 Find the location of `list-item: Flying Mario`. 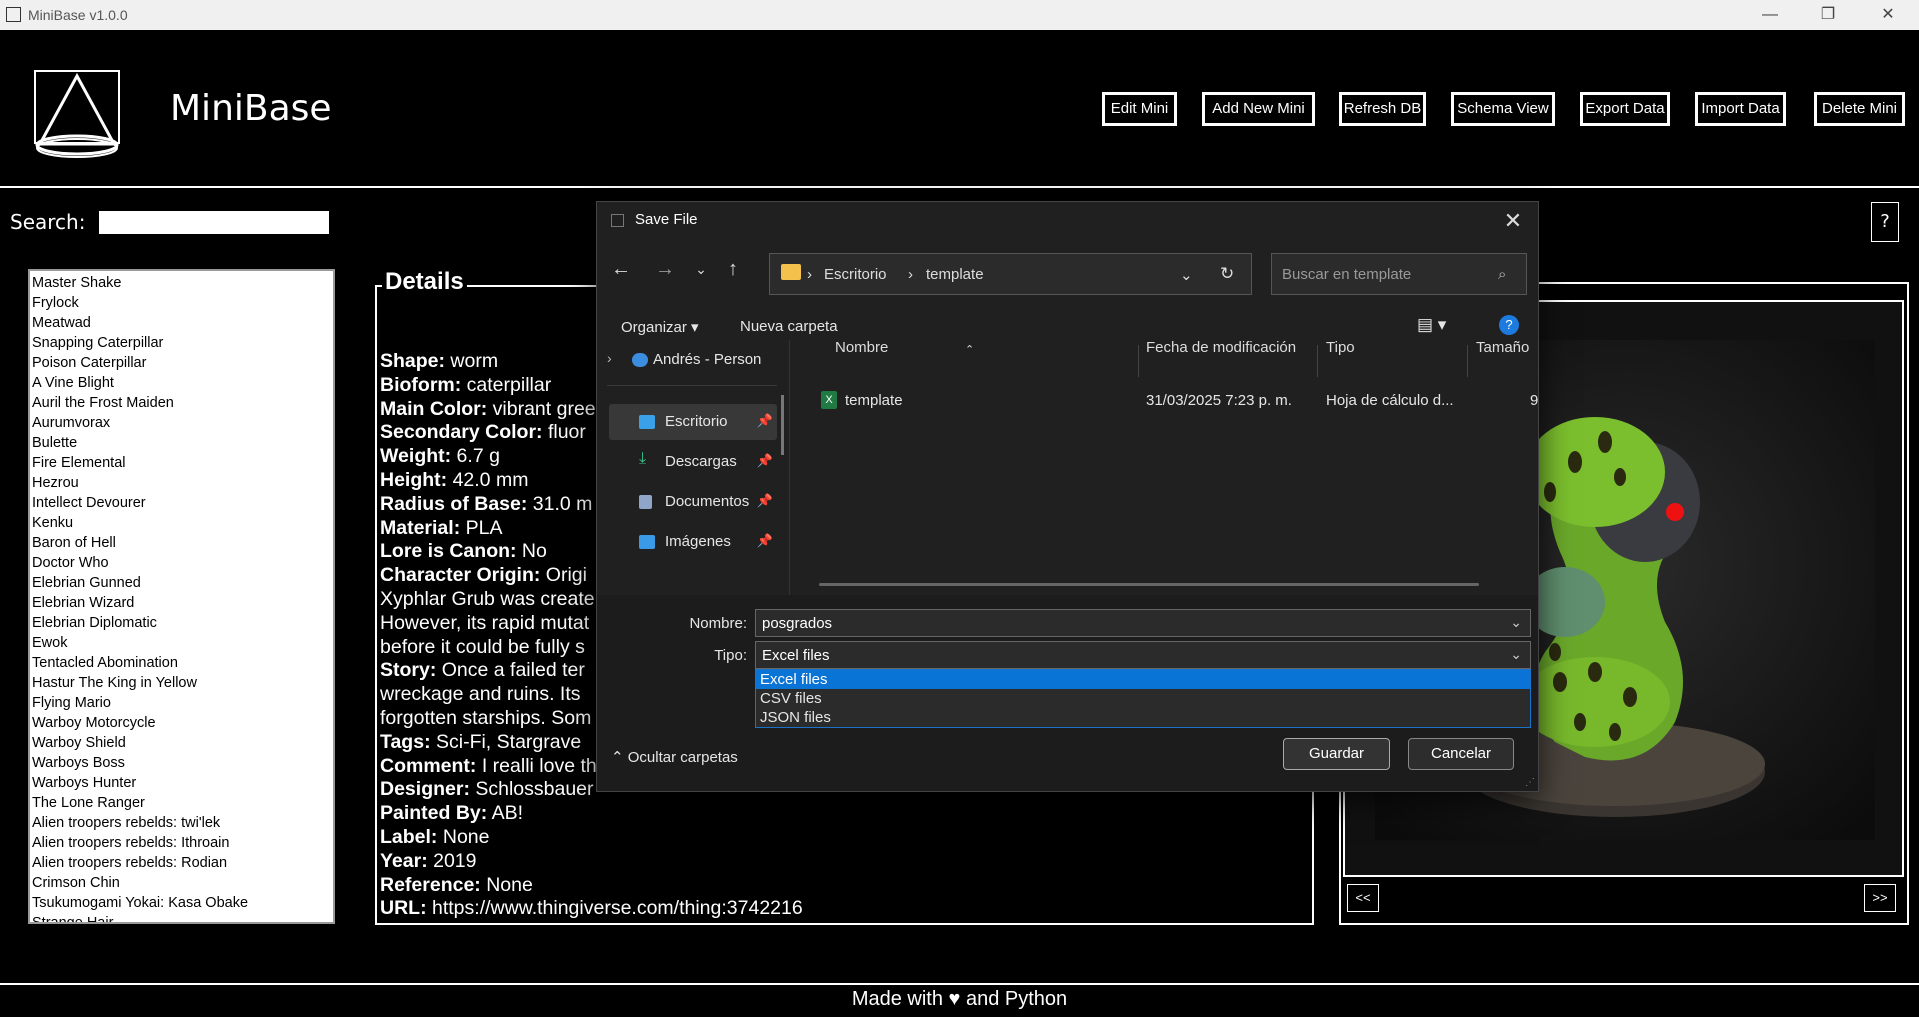

list-item: Flying Mario is located at coordinates (182, 703).